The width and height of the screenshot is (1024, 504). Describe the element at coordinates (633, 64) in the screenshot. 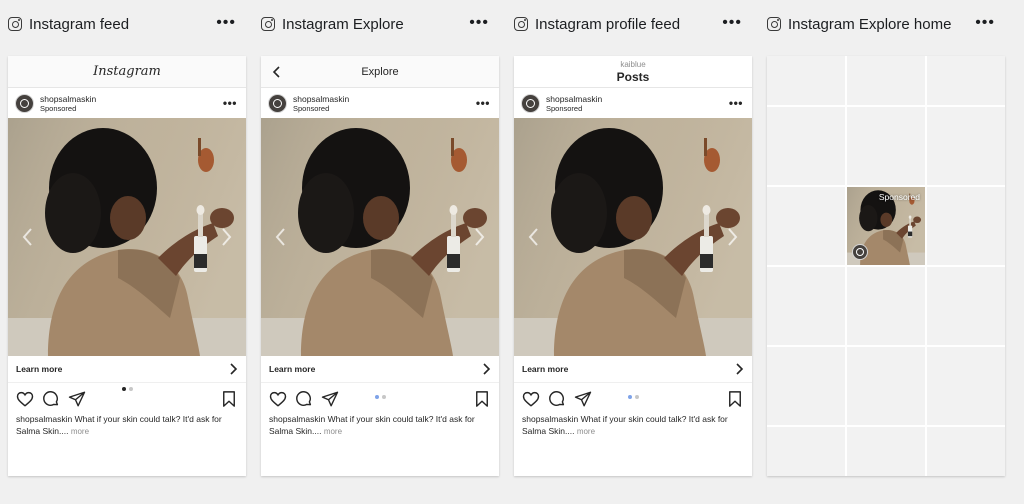

I see `profile-username: kaiblue` at that location.